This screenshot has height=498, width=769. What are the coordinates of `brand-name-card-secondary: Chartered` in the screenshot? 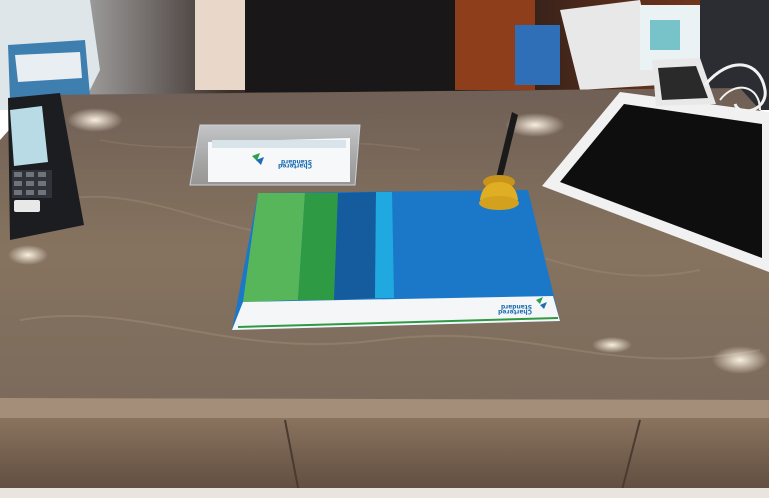 It's located at (295, 165).